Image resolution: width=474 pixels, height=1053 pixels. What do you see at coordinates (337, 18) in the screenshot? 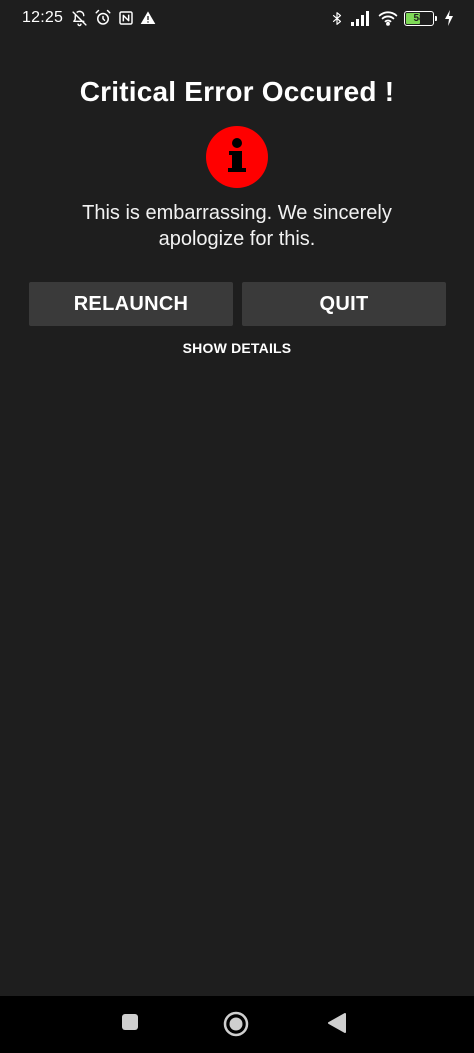
I see `bluetooth-icon` at bounding box center [337, 18].